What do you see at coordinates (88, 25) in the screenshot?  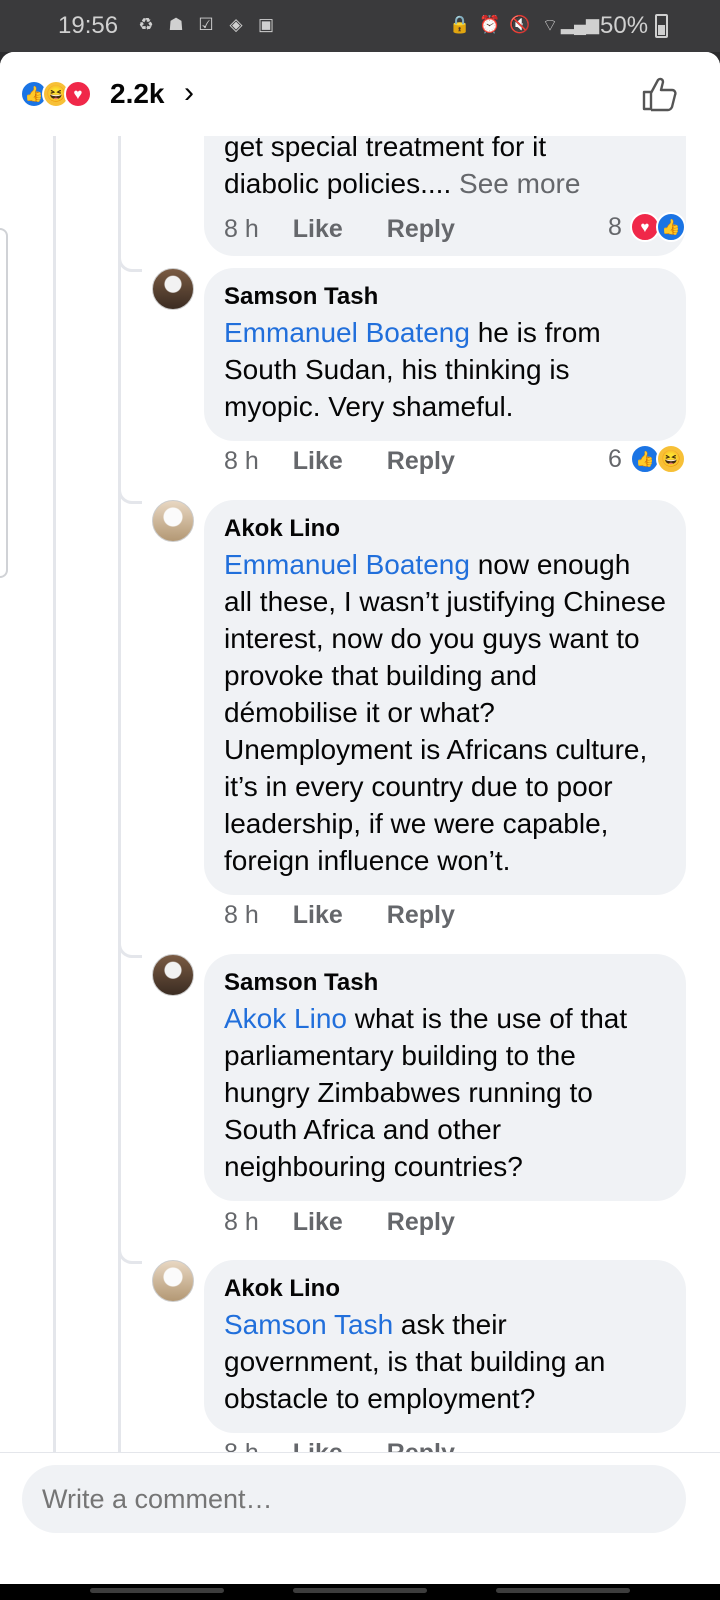 I see `status-time: 19:56` at bounding box center [88, 25].